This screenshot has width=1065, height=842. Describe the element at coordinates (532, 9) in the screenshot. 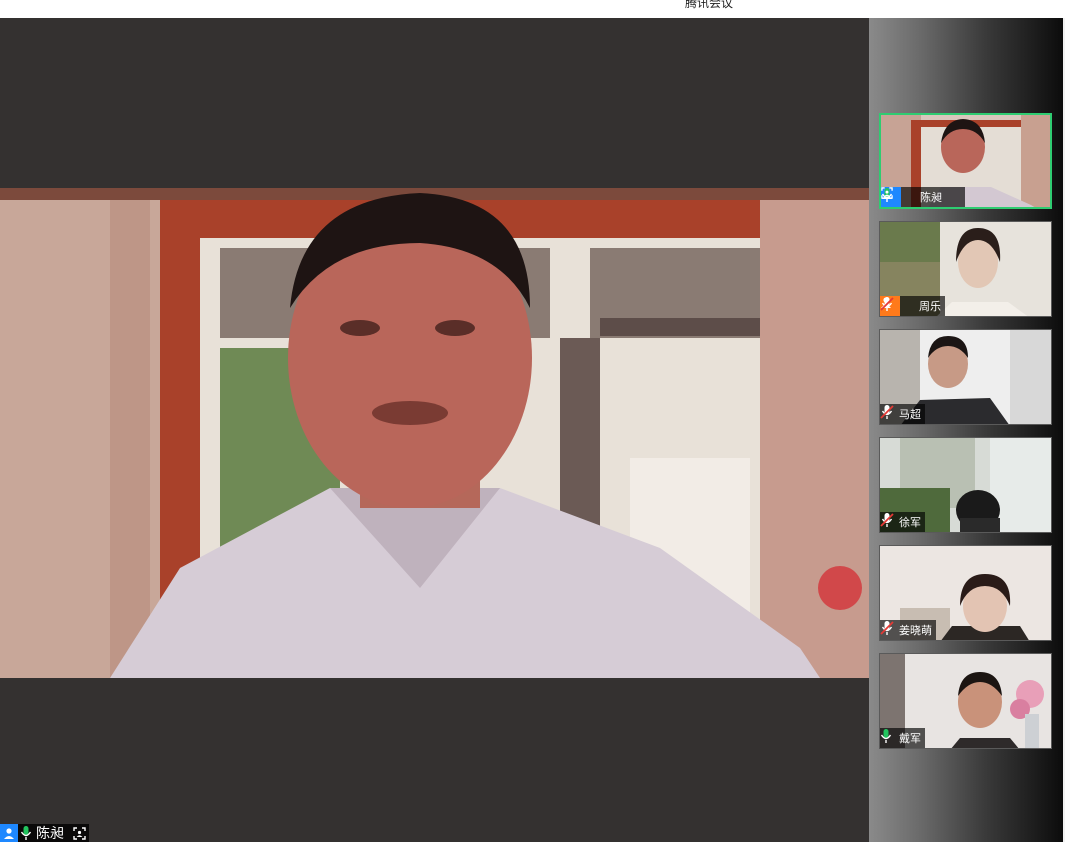

I see `window-titlebar: 腾讯会议` at that location.